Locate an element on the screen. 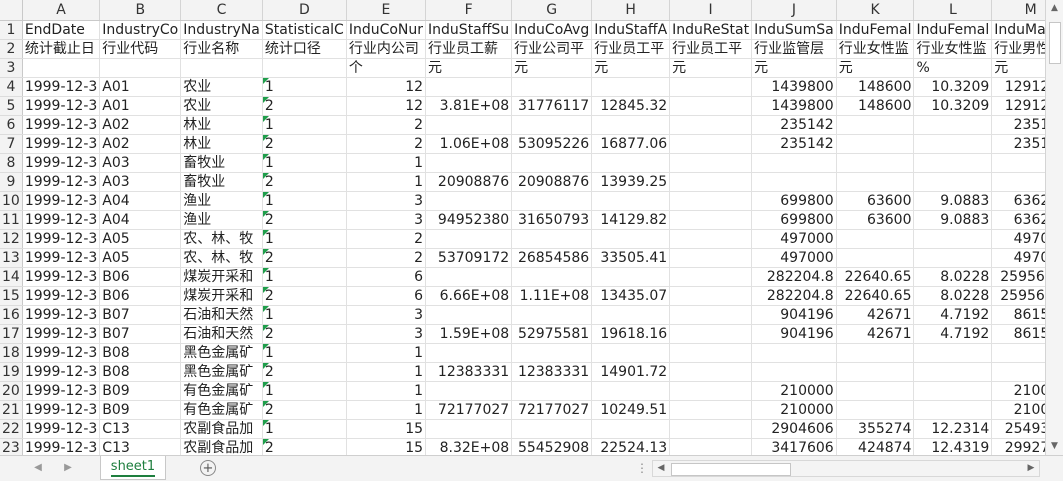  cell-k4: 148600 is located at coordinates (875, 87).